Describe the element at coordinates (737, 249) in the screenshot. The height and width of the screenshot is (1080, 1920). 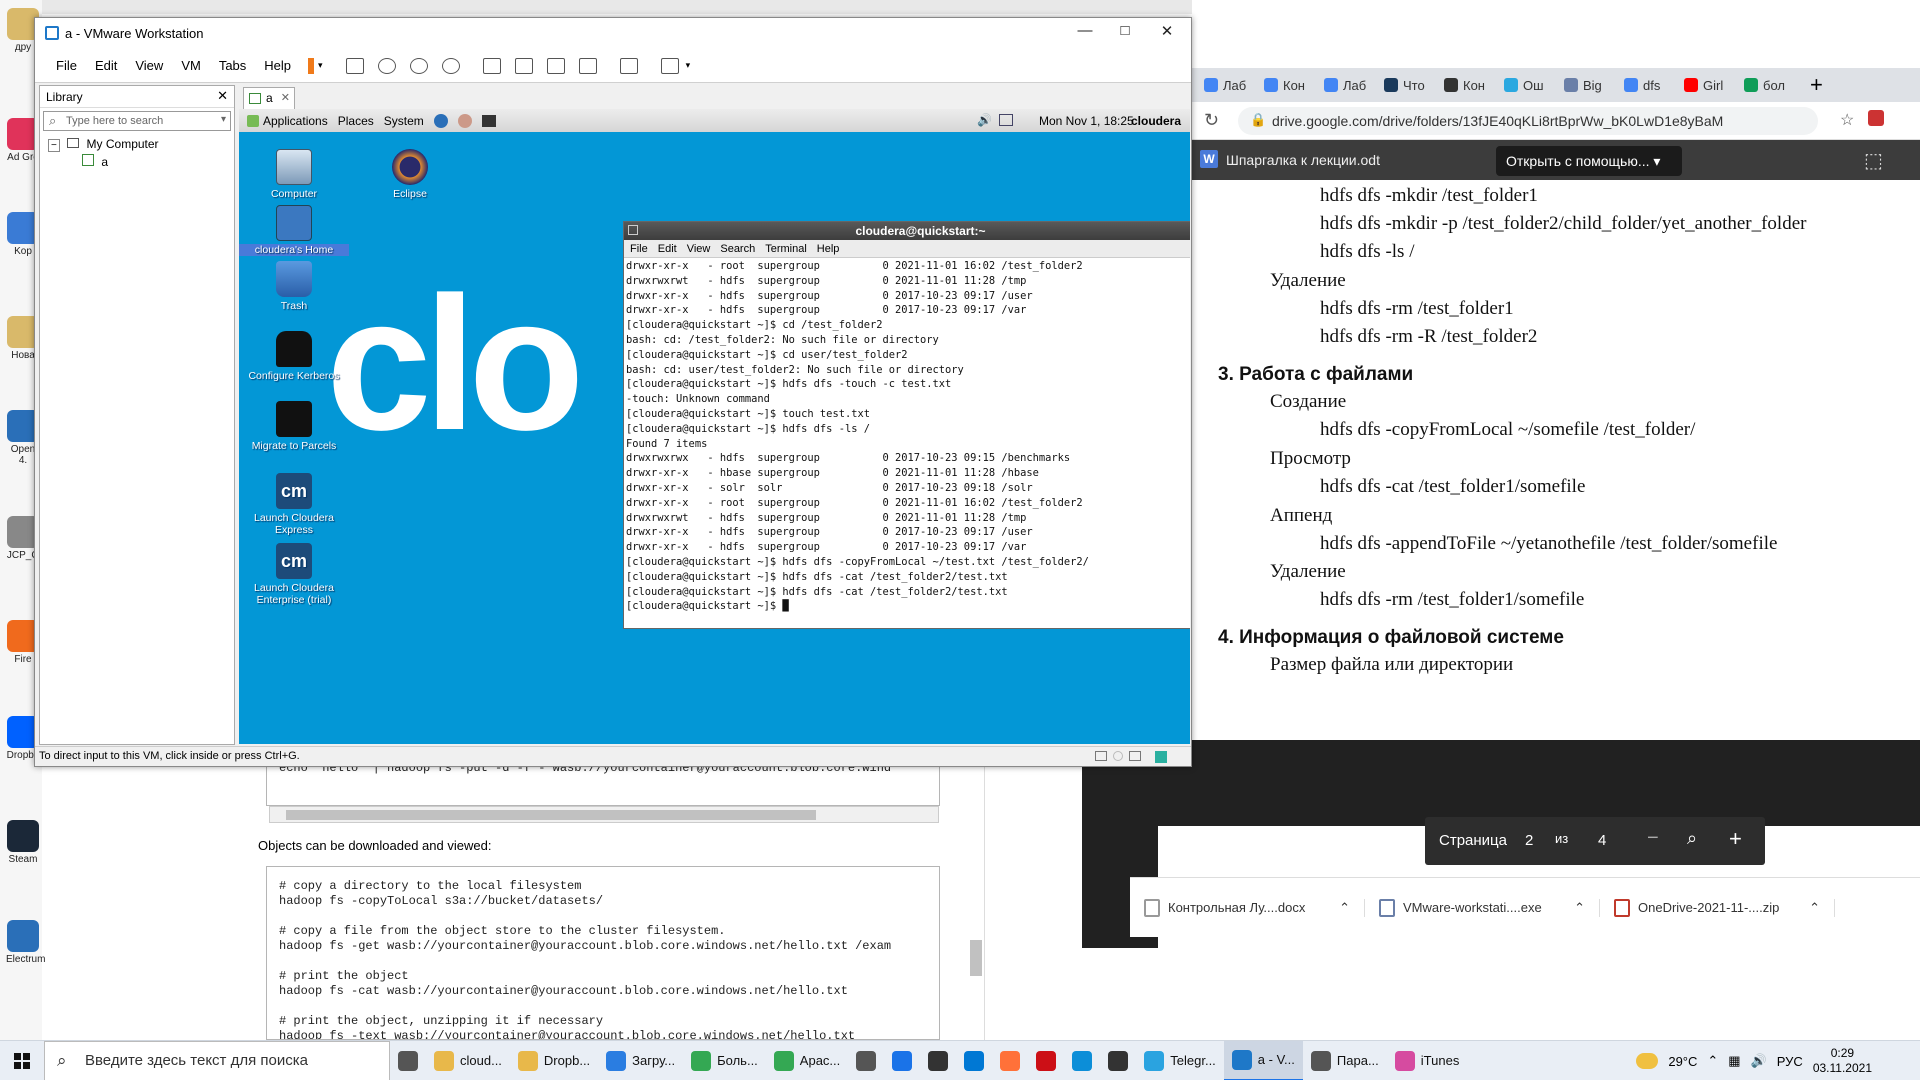
I see `terminal-menu-item: Search` at that location.